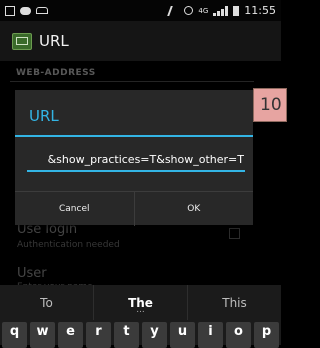 The width and height of the screenshot is (320, 348). What do you see at coordinates (140, 41) in the screenshot?
I see `app-bar: URL` at bounding box center [140, 41].